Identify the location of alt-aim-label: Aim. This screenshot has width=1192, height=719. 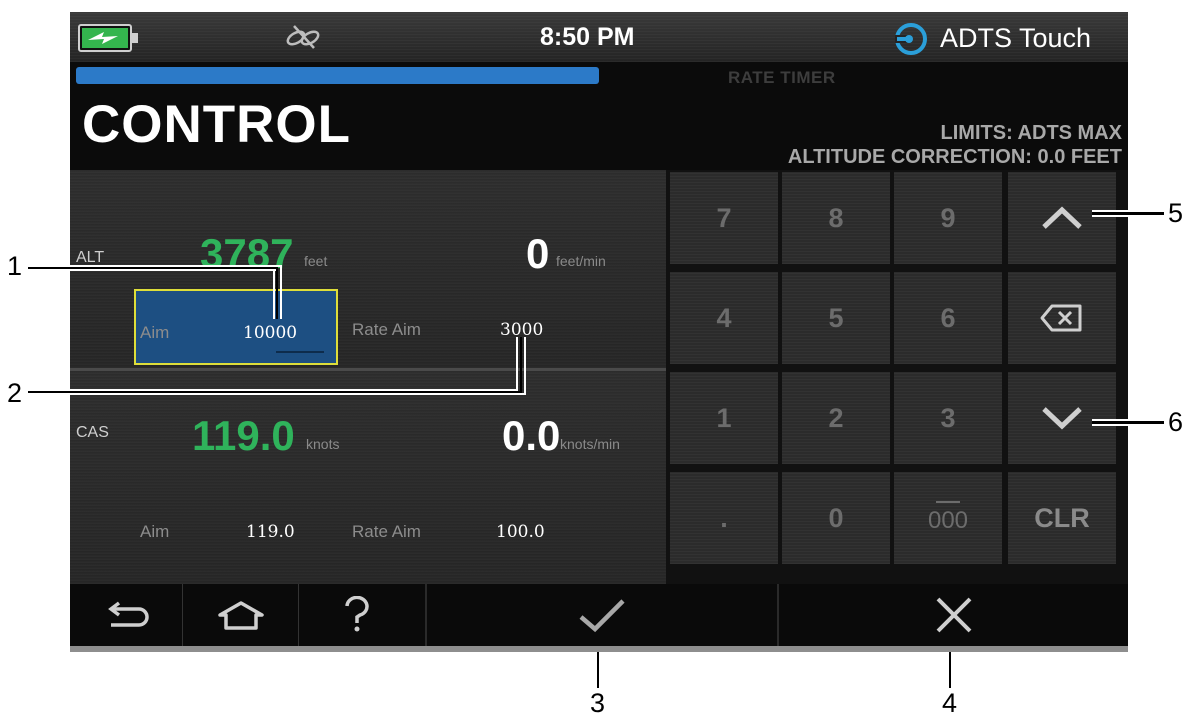
(155, 332).